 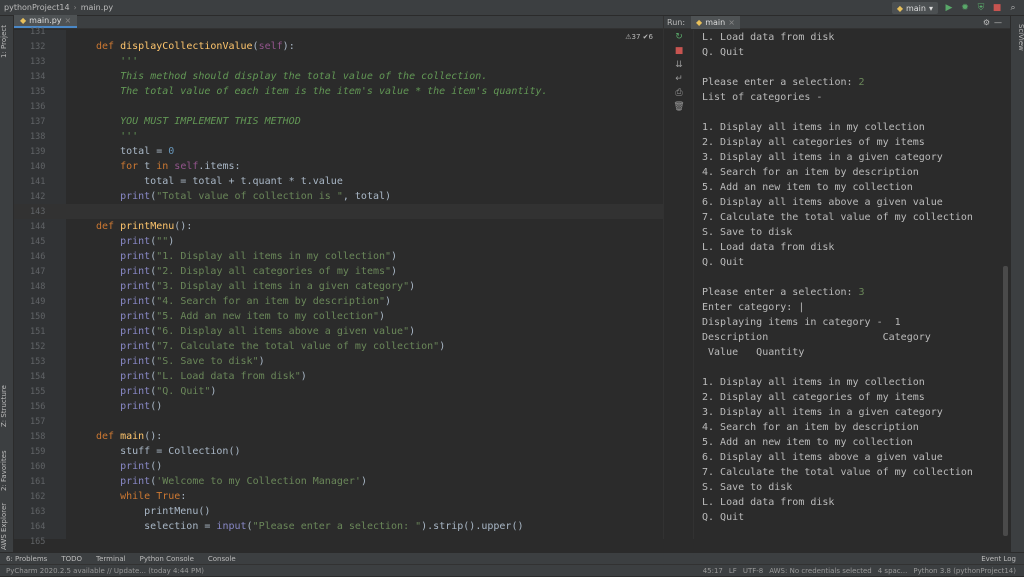 What do you see at coordinates (7, 42) in the screenshot?
I see `project-tool-tab: 1: Project` at bounding box center [7, 42].